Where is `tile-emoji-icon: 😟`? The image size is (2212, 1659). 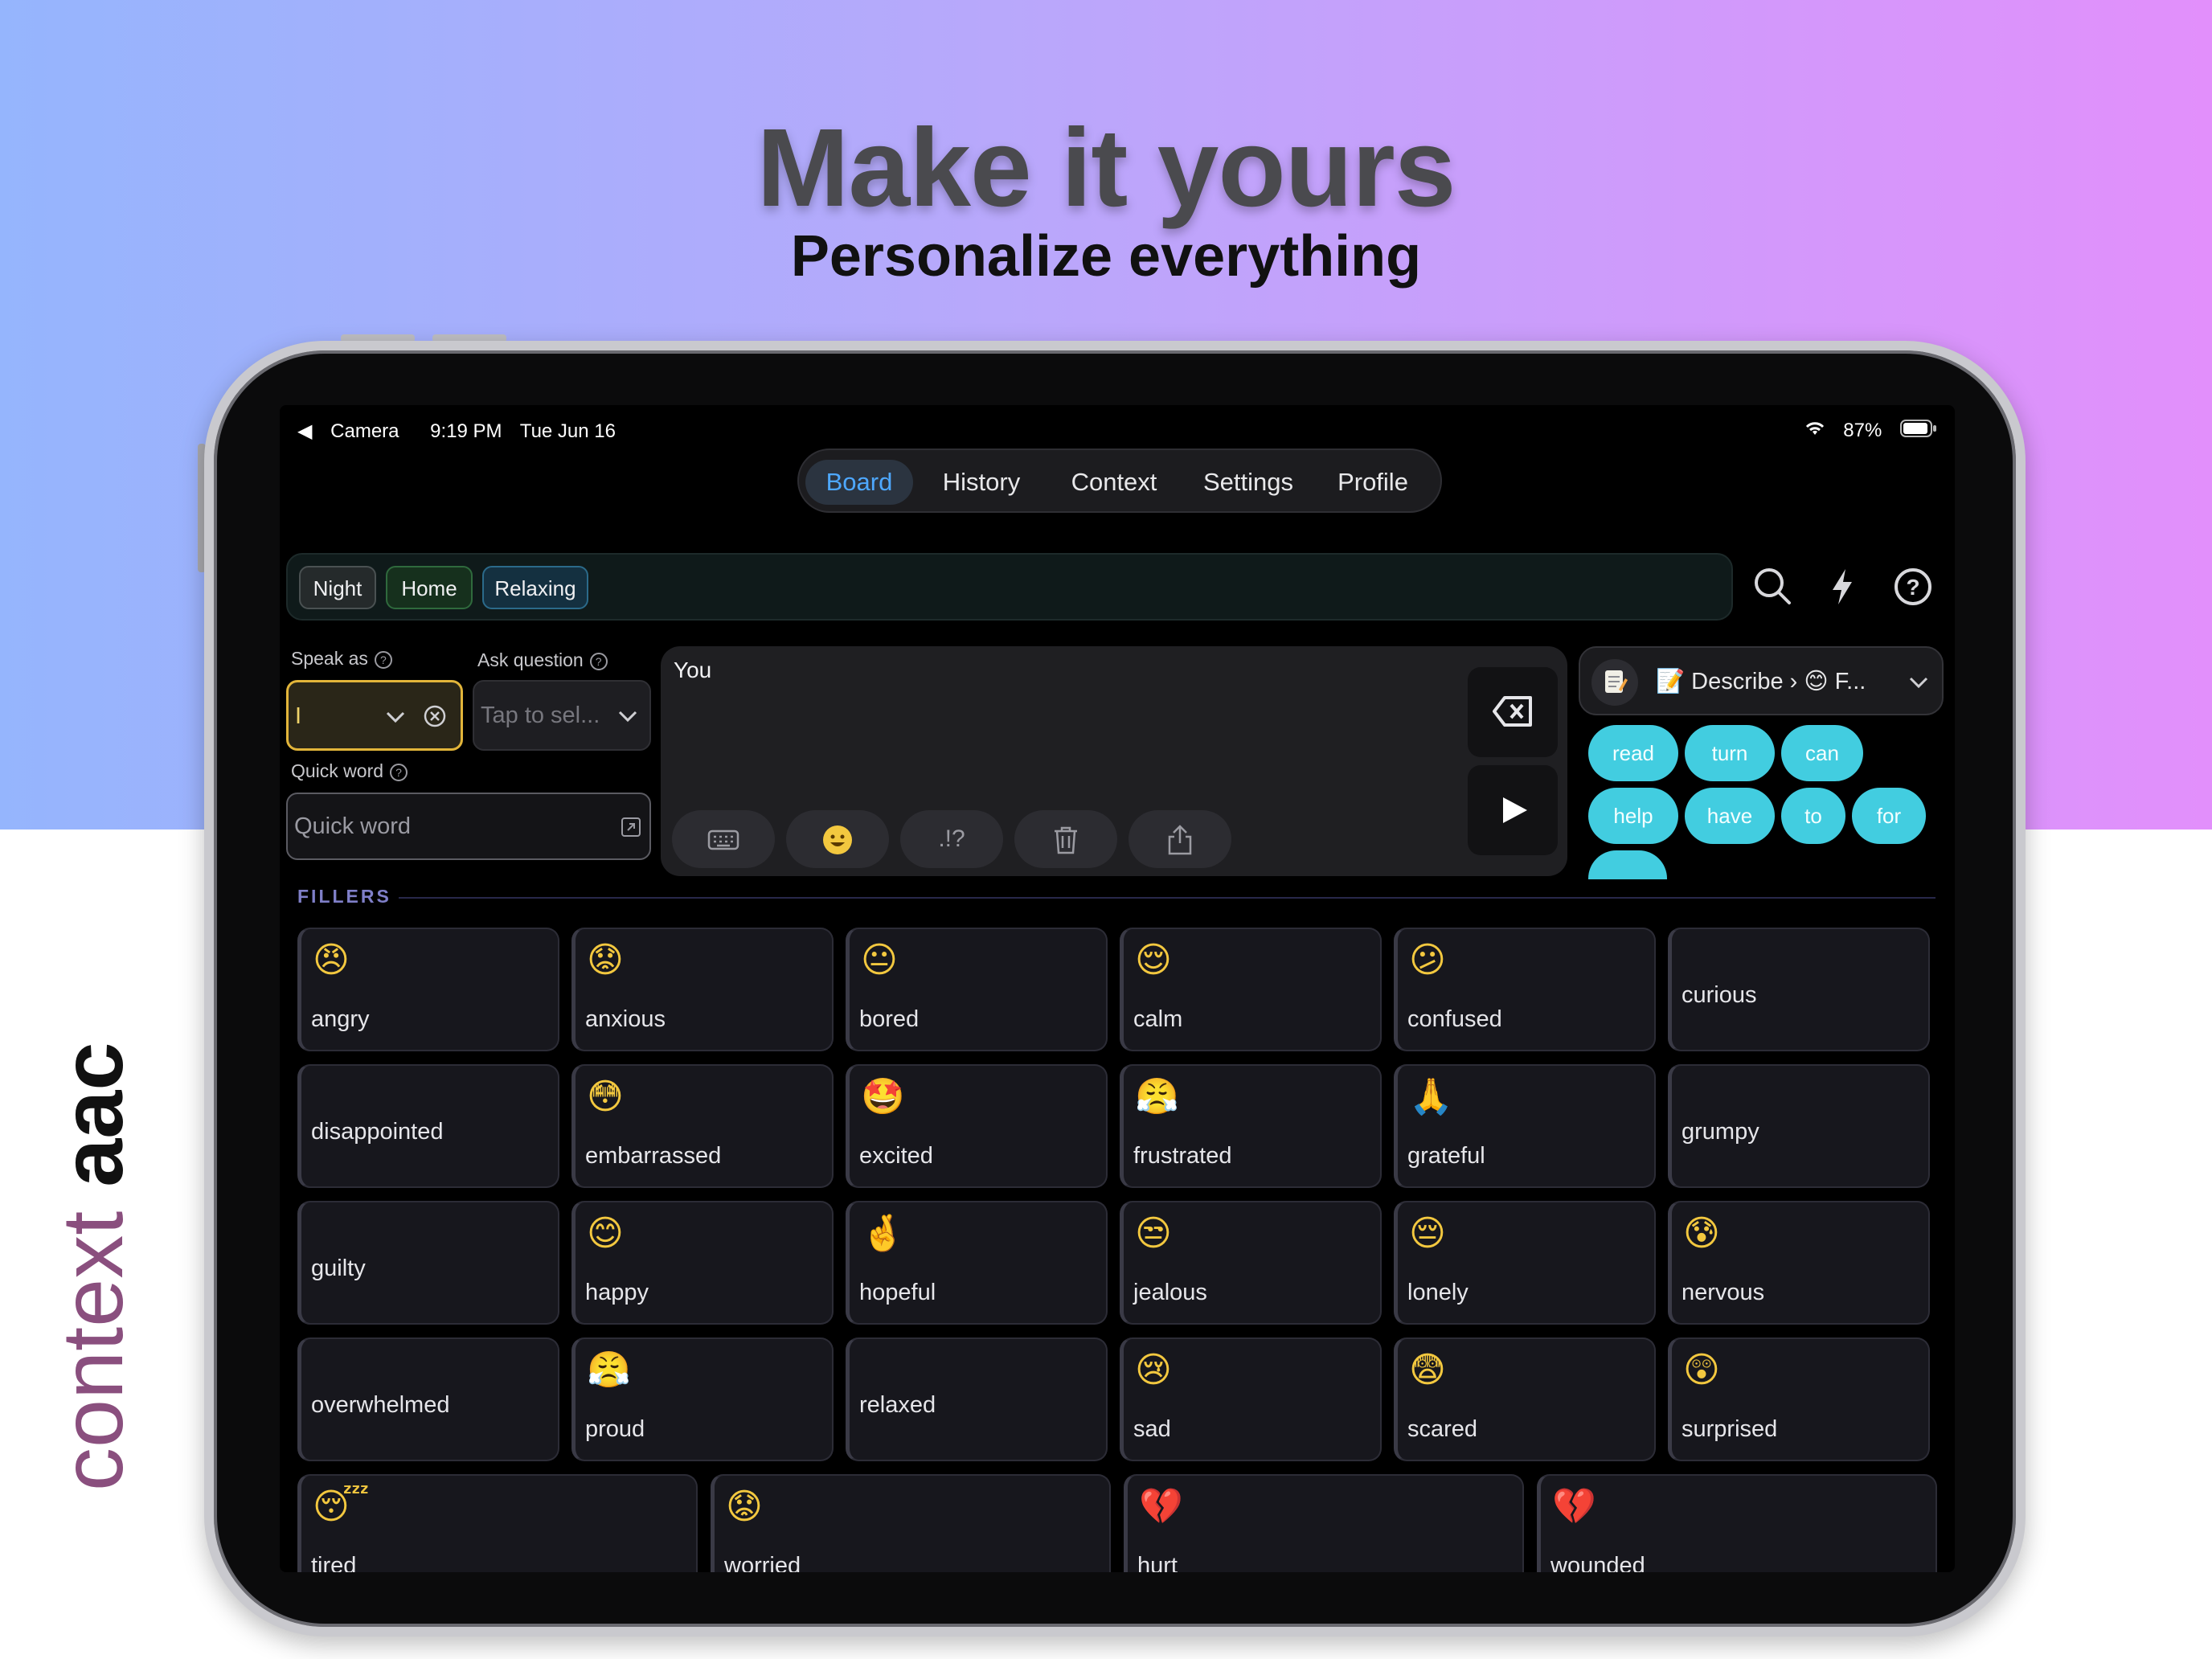
tile-emoji-icon: 😟 is located at coordinates (605, 960).